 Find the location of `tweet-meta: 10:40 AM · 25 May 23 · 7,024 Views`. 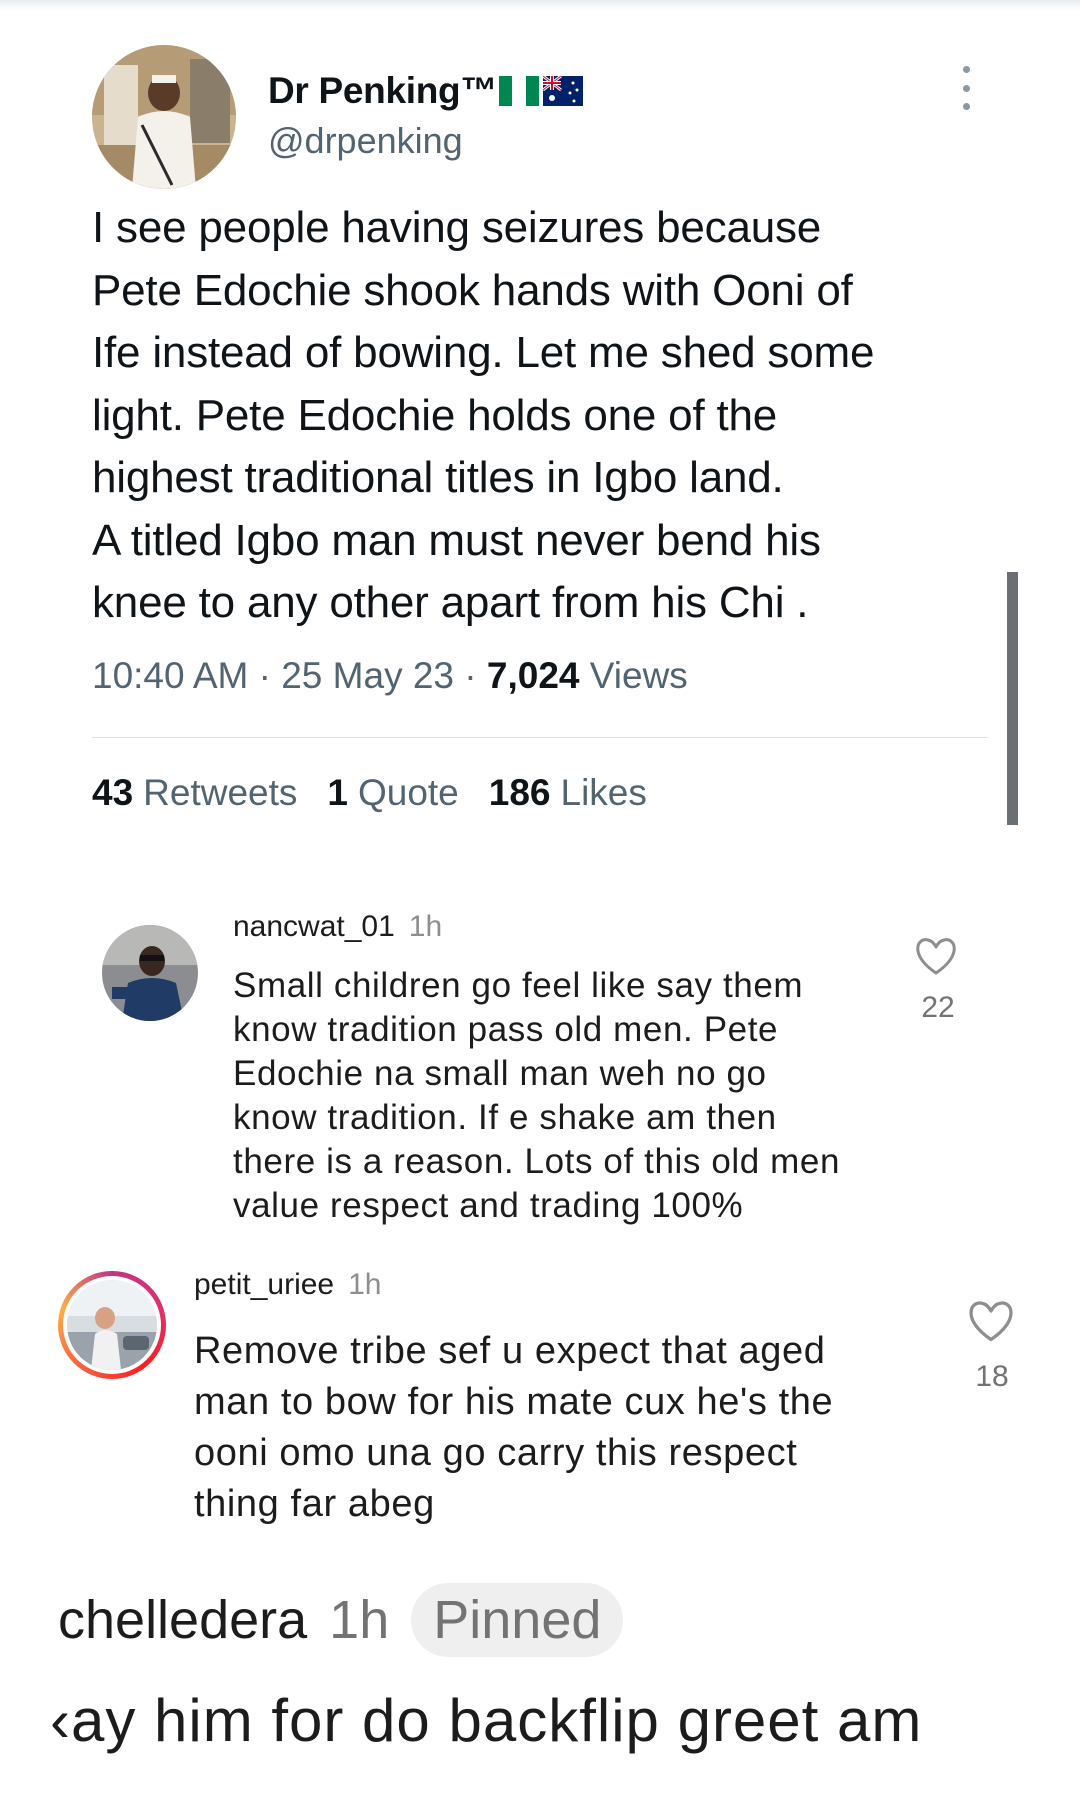

tweet-meta: 10:40 AM · 25 May 23 · 7,024 Views is located at coordinates (390, 676).